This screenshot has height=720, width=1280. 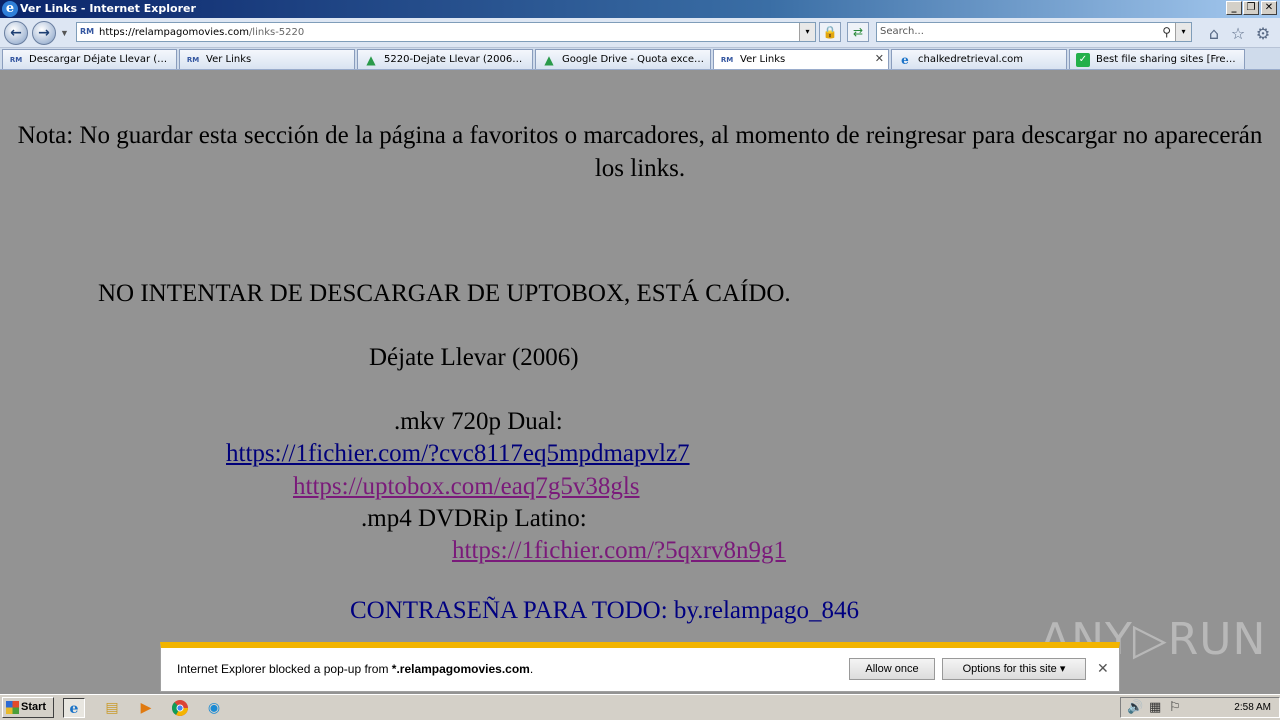 I want to click on start-button: Start, so click(x=28, y=707).